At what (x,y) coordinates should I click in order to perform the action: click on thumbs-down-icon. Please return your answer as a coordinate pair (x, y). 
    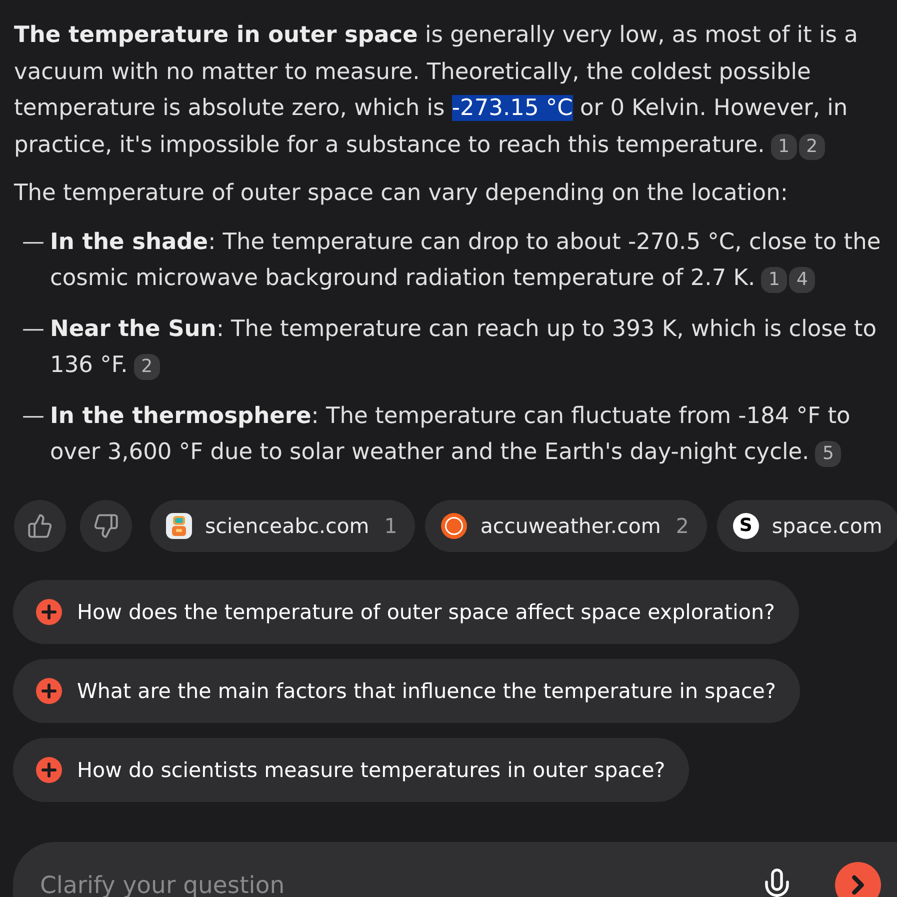
    Looking at the image, I should click on (106, 525).